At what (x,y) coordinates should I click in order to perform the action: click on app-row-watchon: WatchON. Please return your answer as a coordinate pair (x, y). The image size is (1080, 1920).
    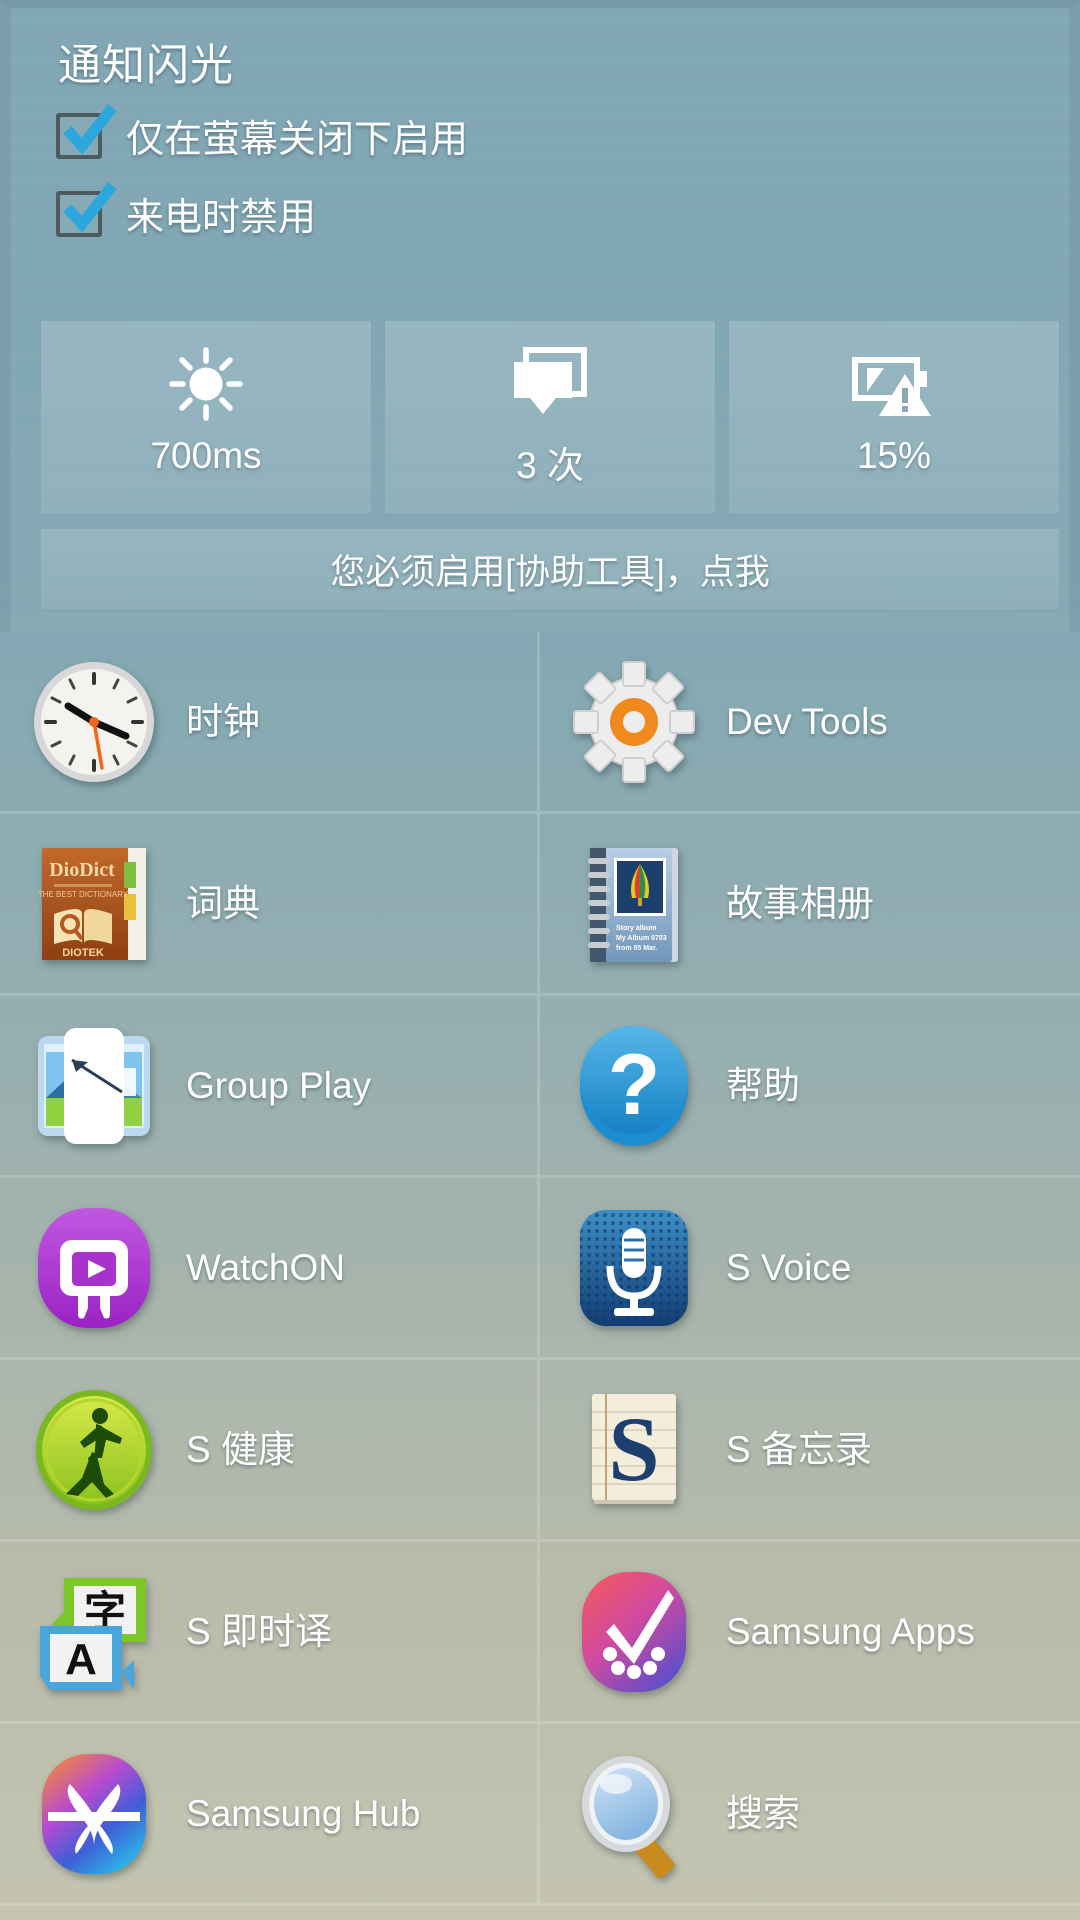
    Looking at the image, I should click on (270, 1269).